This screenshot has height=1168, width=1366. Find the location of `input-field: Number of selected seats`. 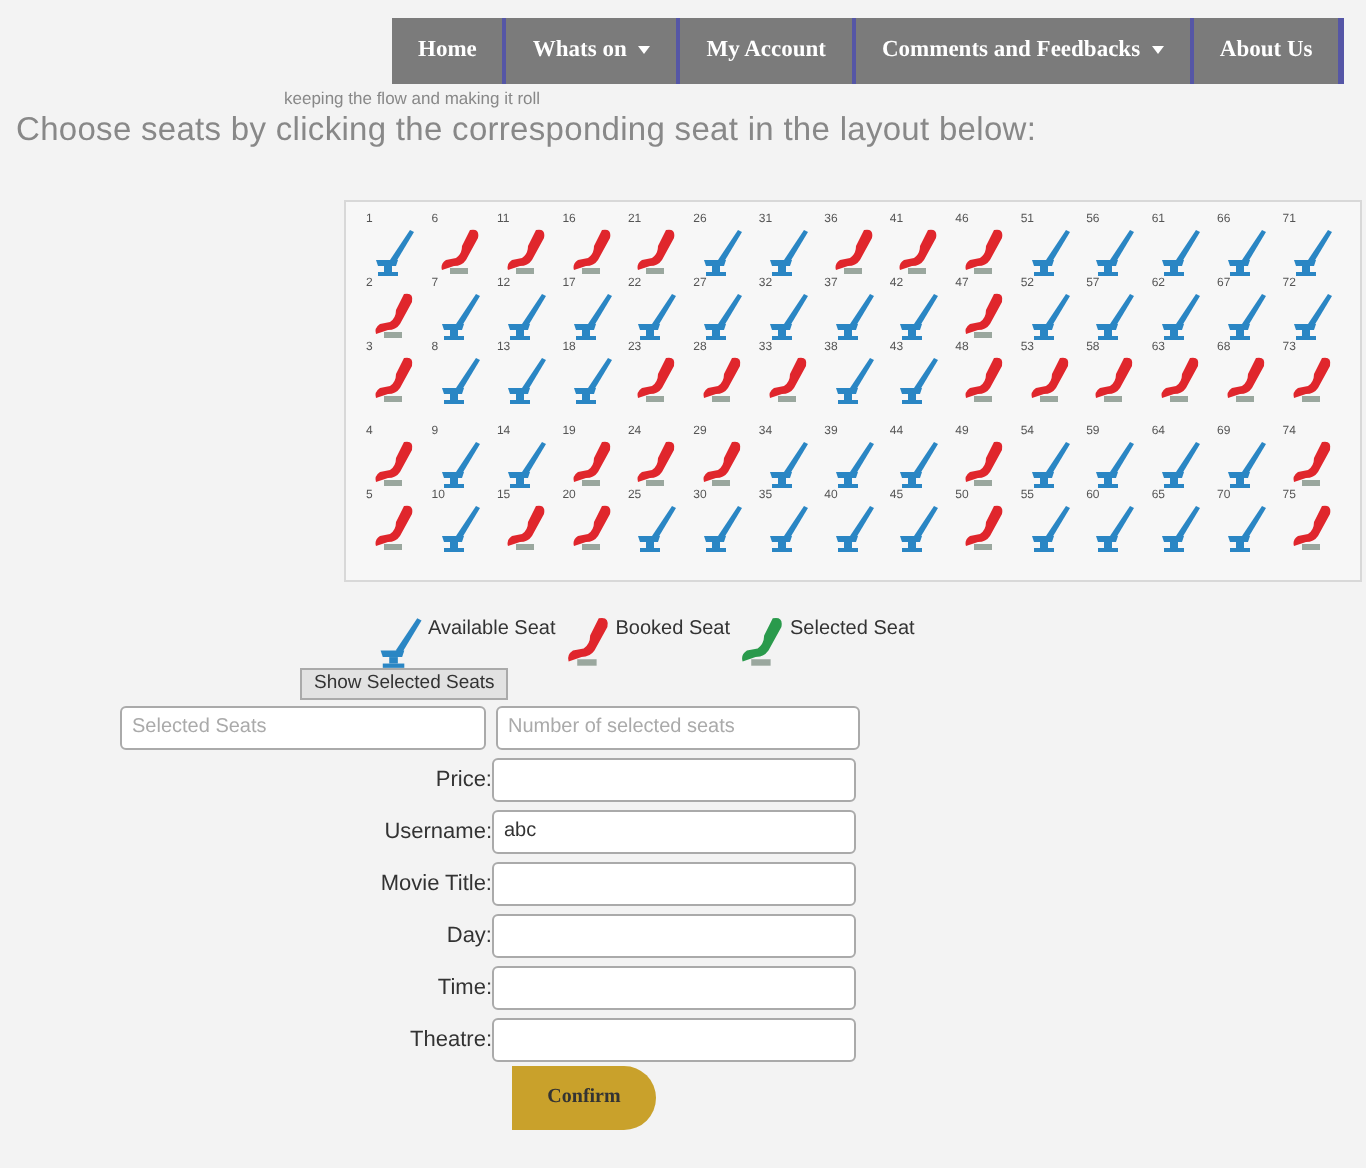

input-field: Number of selected seats is located at coordinates (678, 727).